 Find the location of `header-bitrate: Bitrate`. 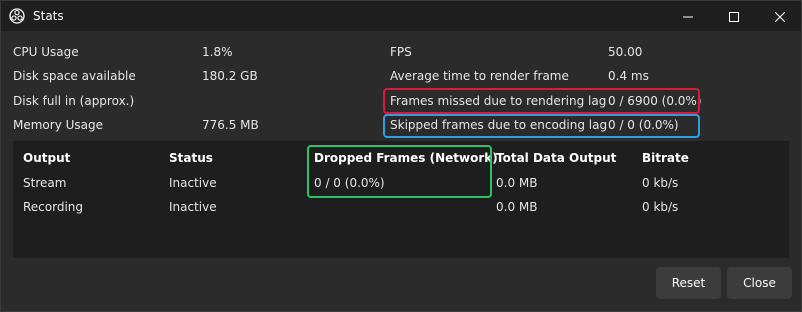

header-bitrate: Bitrate is located at coordinates (665, 158).